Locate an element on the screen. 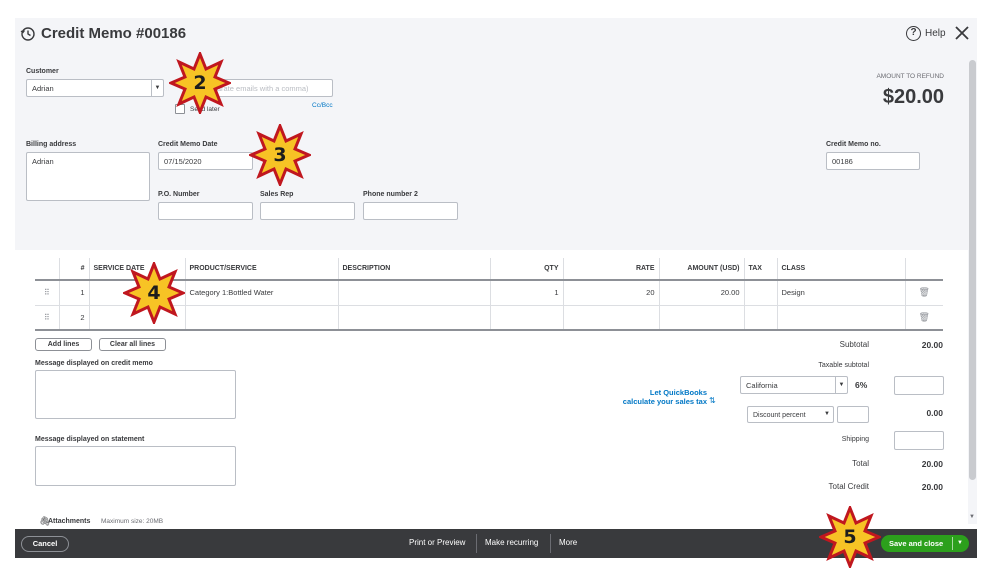 Image resolution: width=999 pixels, height=577 pixels. tax-region-value: California is located at coordinates (762, 385).